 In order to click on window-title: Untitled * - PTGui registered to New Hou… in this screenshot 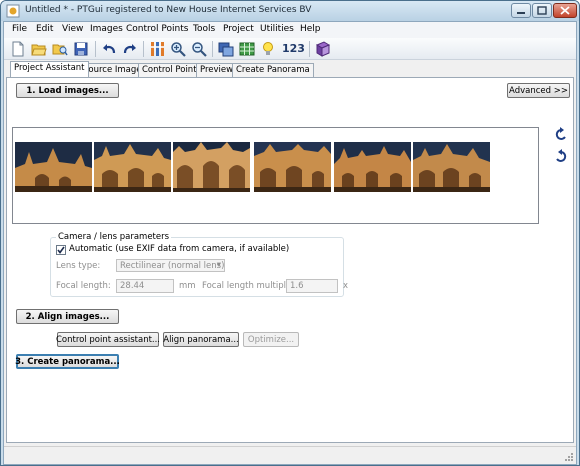, I will do `click(168, 10)`.